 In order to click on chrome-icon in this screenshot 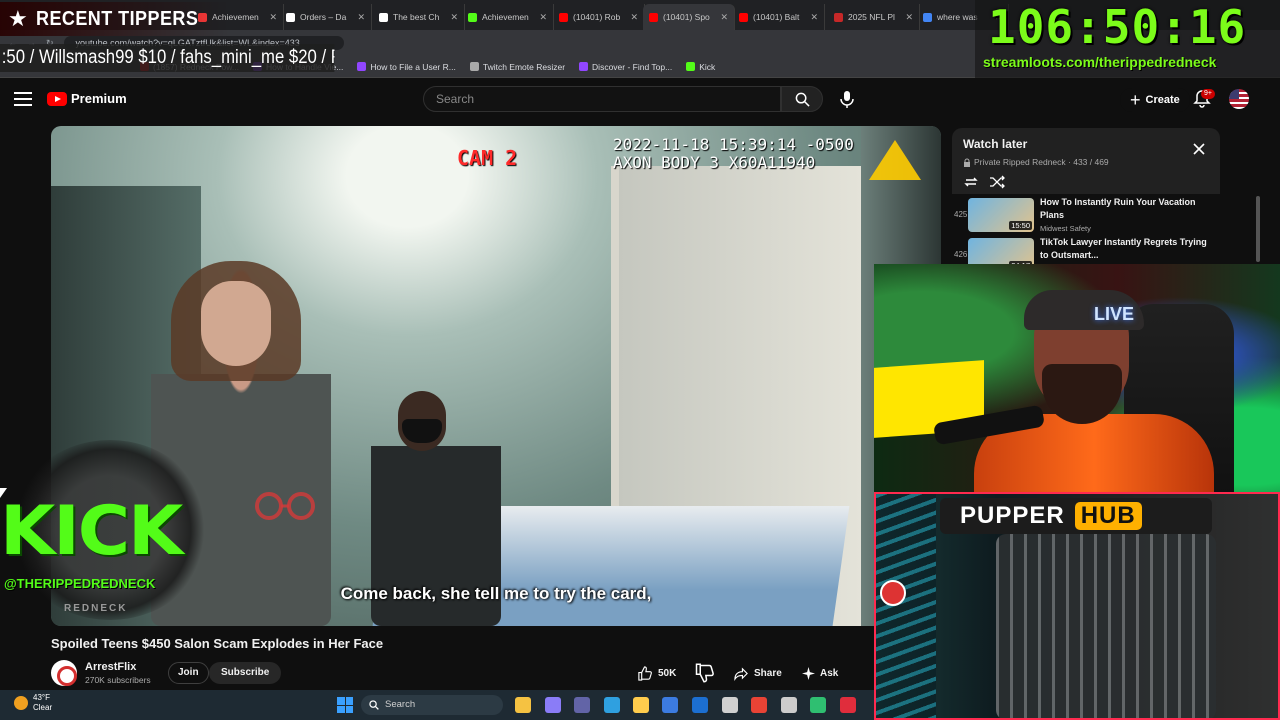, I will do `click(759, 705)`.